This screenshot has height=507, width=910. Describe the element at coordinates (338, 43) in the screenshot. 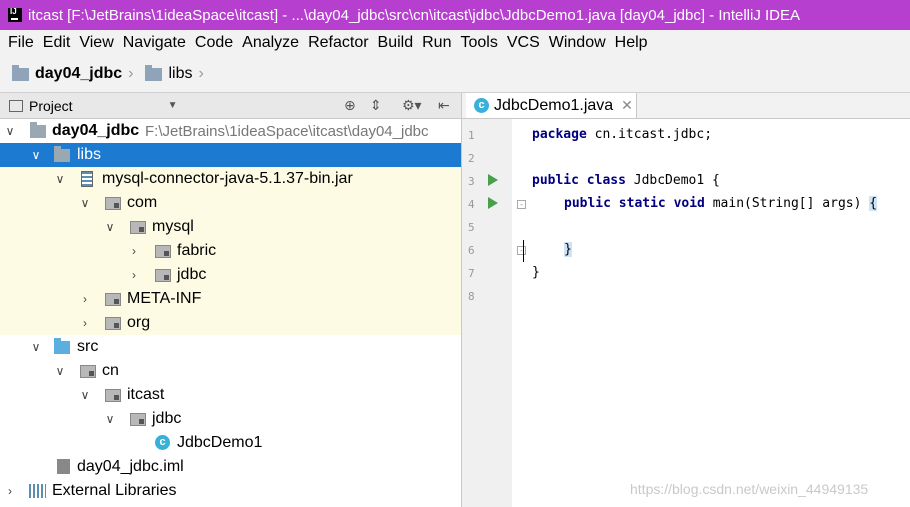

I see `menu-refactor: Refactor` at that location.